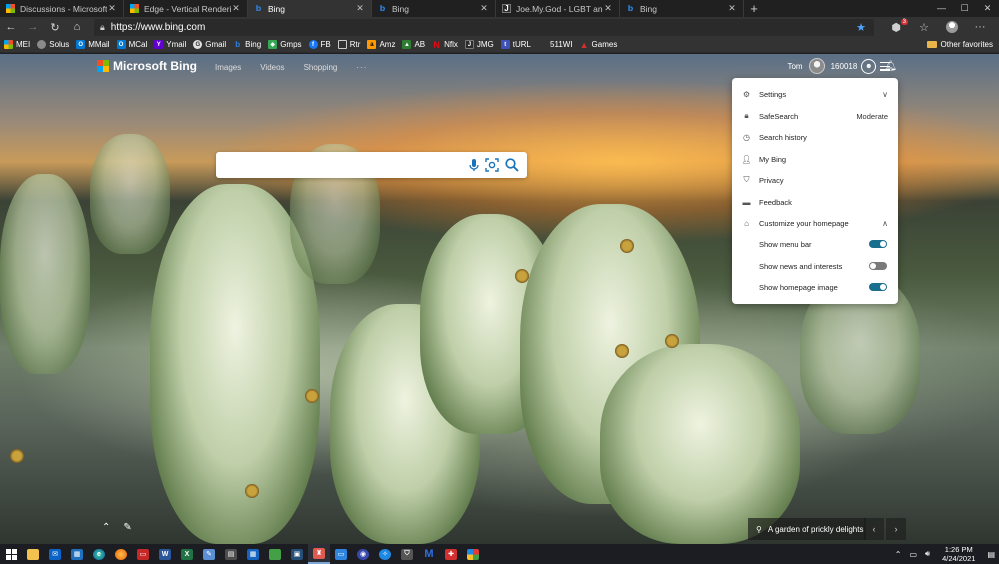 The height and width of the screenshot is (564, 999). I want to click on tab: Edge - Vertical Rendering Issue ✕, so click(186, 8).